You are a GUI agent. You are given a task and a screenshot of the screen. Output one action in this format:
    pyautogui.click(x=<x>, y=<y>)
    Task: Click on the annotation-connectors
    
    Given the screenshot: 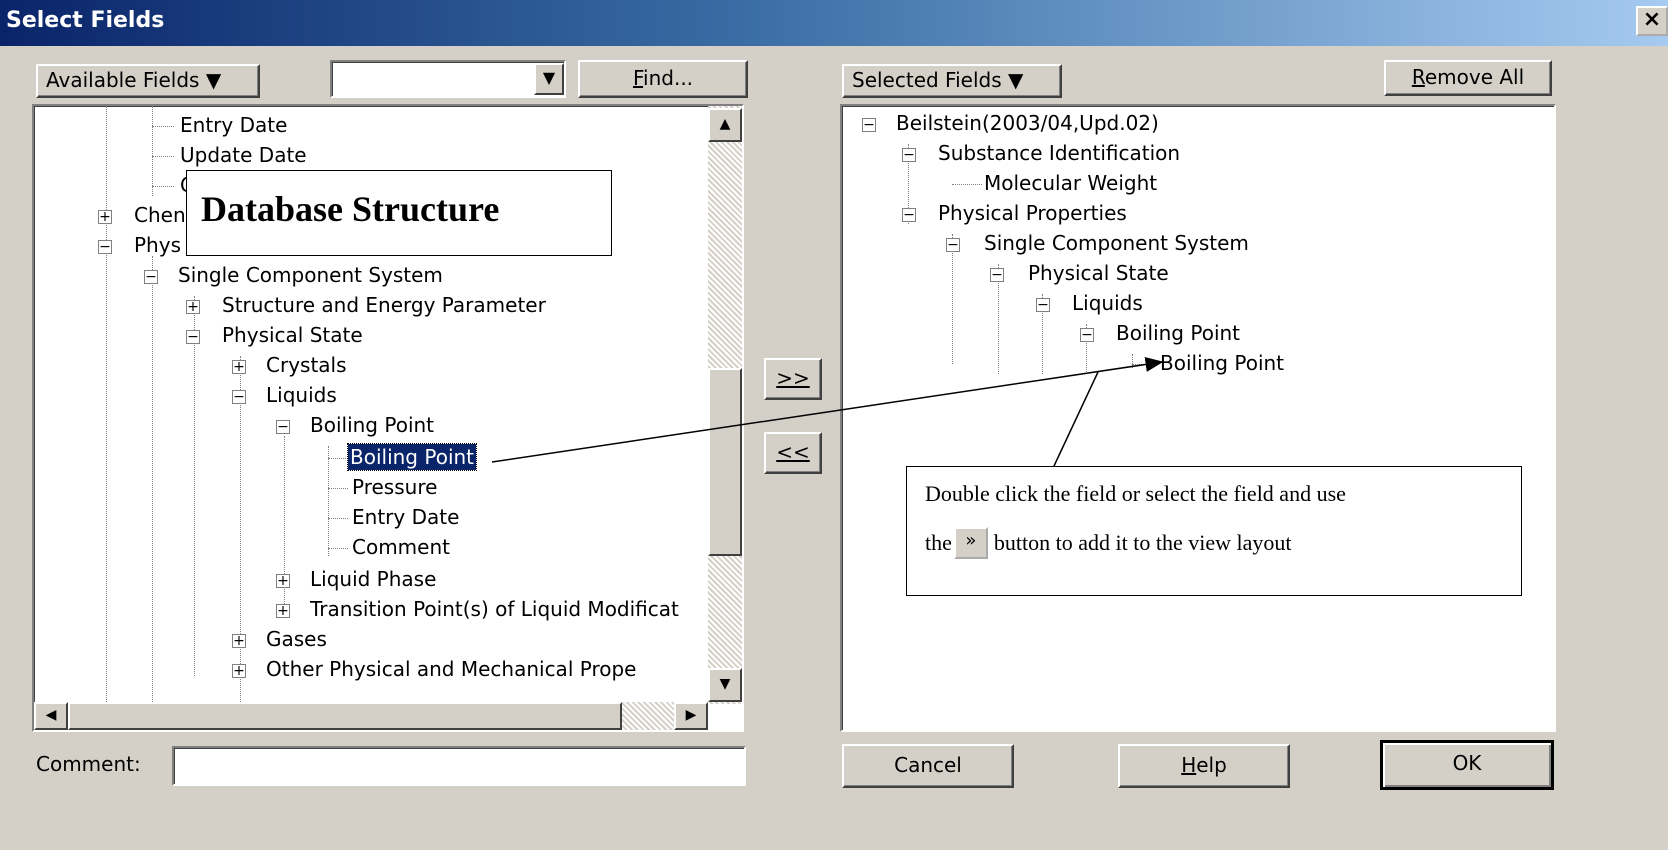 What is the action you would take?
    pyautogui.click(x=827, y=412)
    